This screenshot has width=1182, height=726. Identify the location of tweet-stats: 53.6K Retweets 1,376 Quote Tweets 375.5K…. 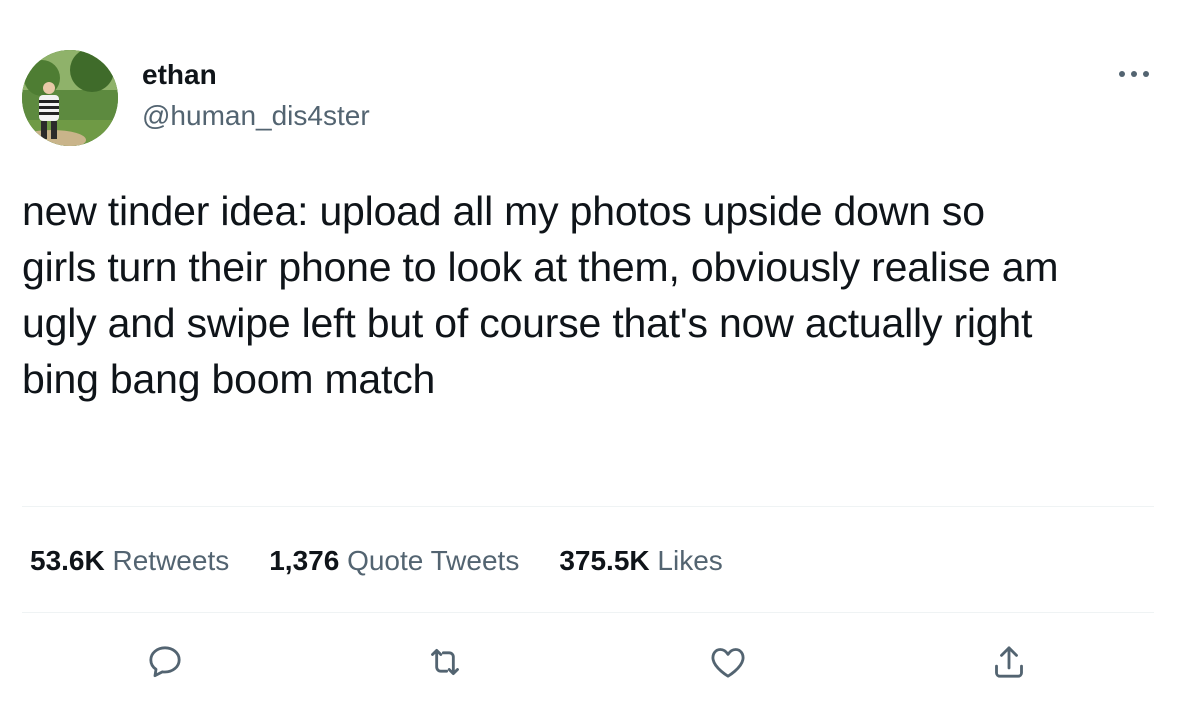
(376, 561).